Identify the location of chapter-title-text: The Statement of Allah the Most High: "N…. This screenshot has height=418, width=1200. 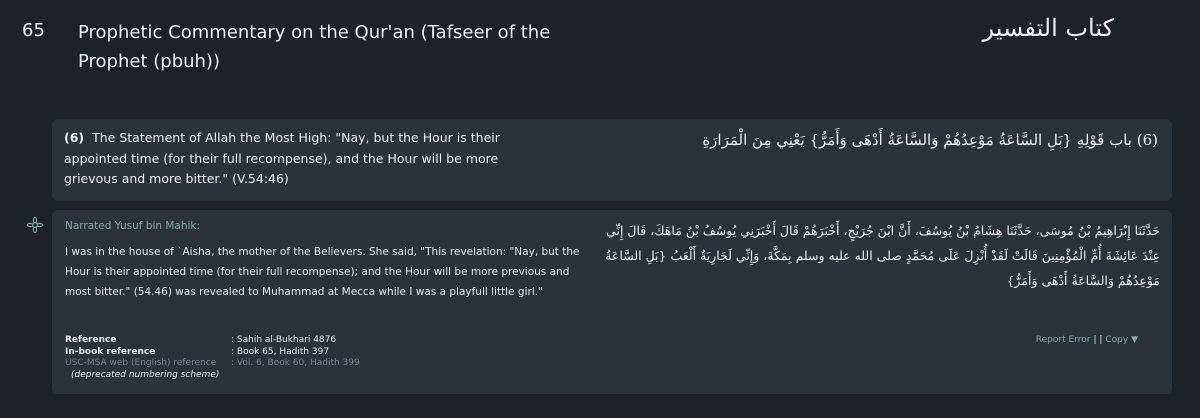
(282, 158).